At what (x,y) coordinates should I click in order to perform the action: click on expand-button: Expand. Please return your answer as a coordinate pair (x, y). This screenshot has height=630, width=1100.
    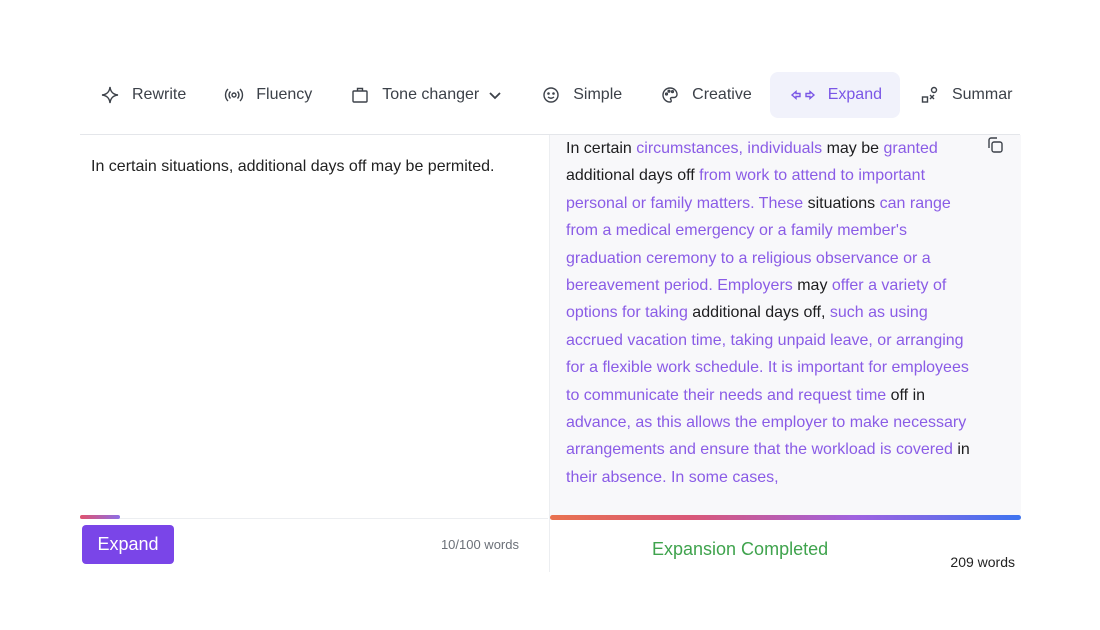
    Looking at the image, I should click on (128, 544).